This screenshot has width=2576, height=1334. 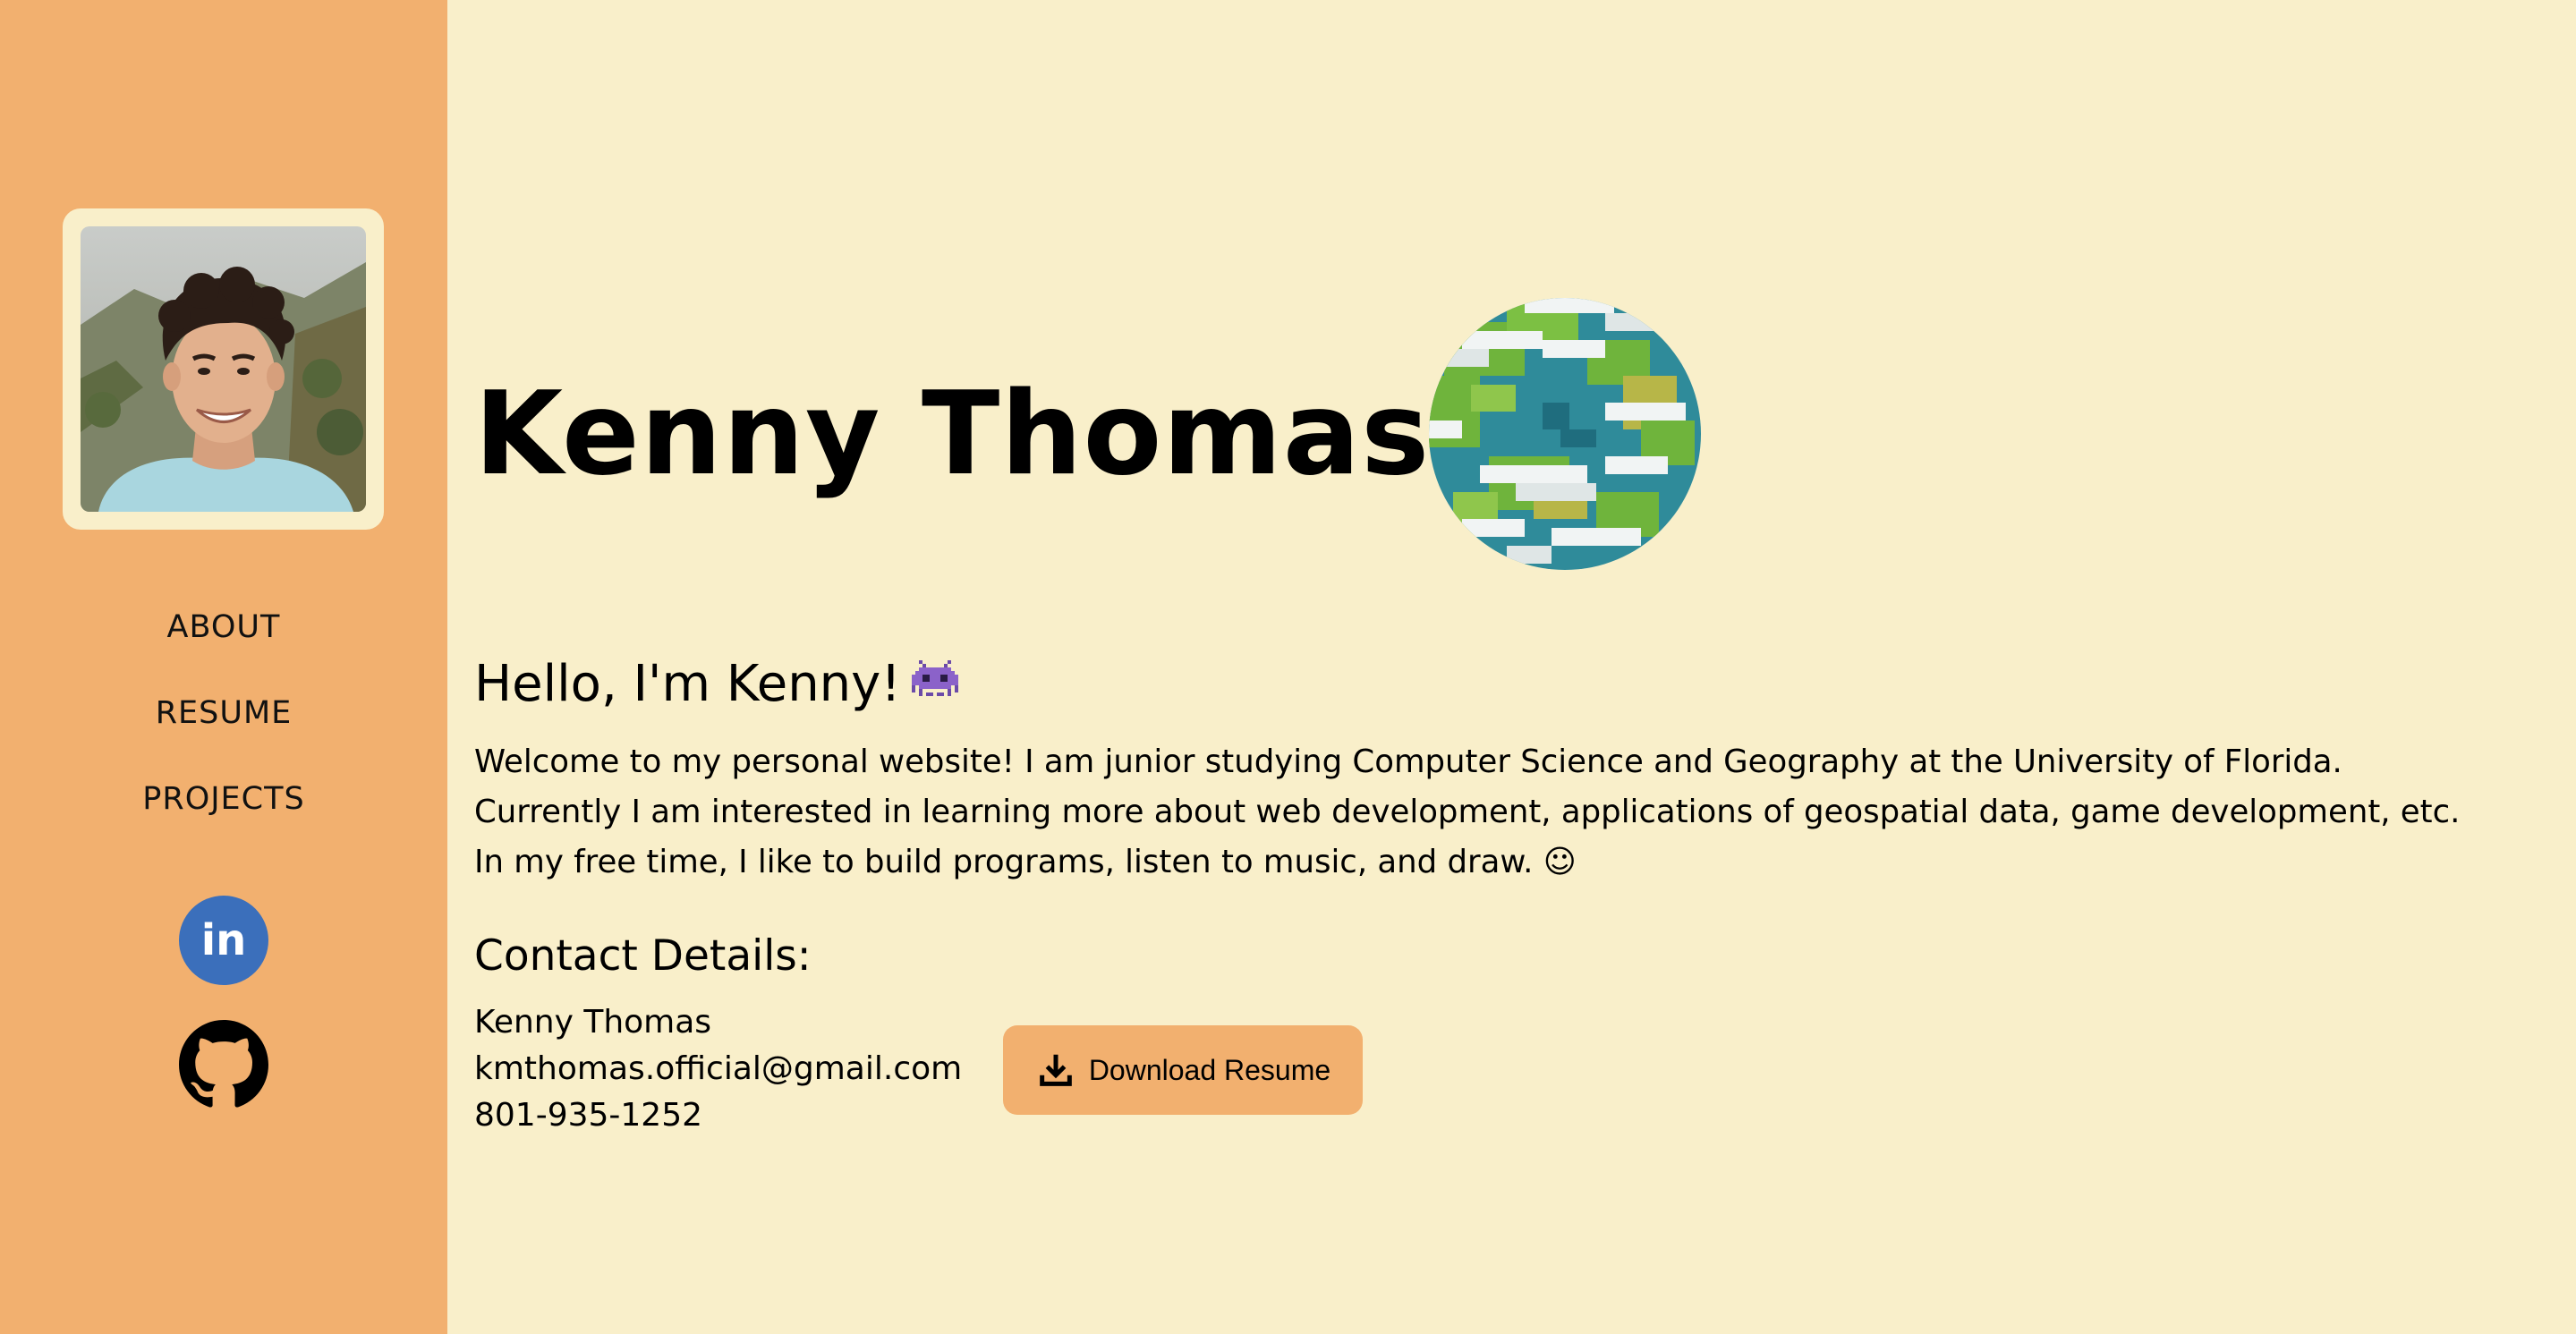 I want to click on svg-text: in, so click(x=224, y=940).